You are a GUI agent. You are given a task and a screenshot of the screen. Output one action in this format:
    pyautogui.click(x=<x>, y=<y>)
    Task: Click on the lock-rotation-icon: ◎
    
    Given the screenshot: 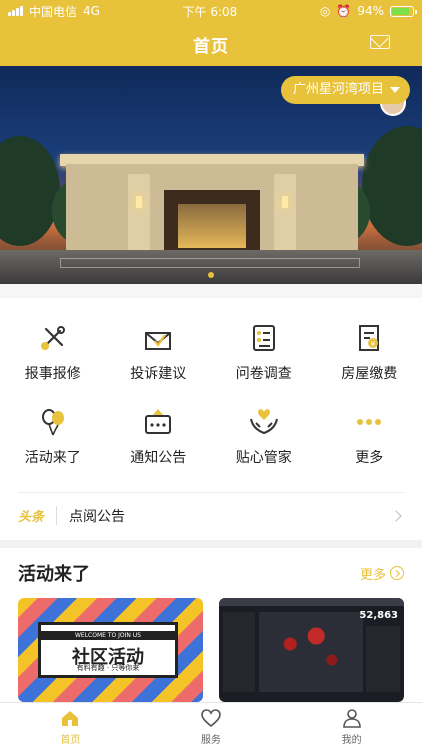 What is the action you would take?
    pyautogui.click(x=325, y=11)
    